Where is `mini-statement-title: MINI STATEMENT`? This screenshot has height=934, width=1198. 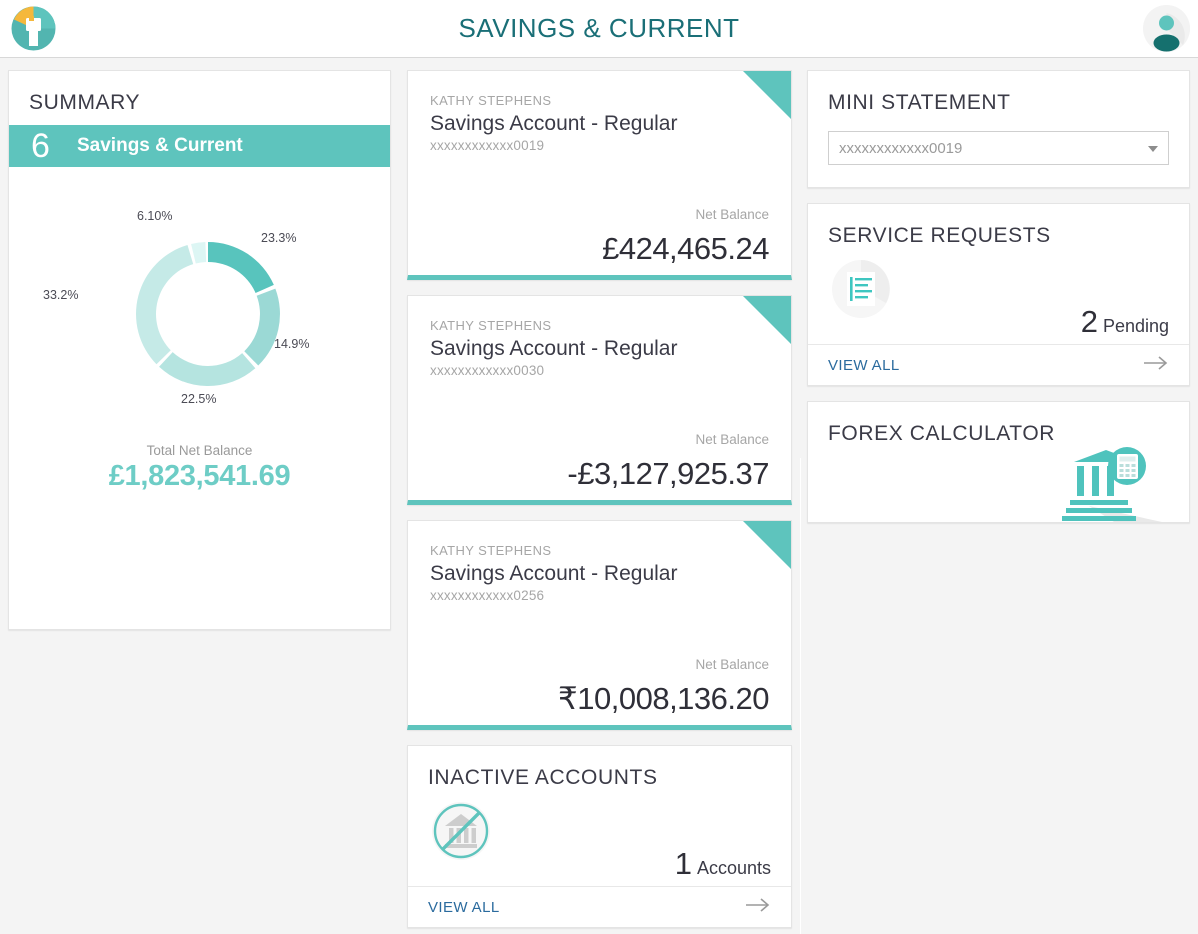
mini-statement-title: MINI STATEMENT is located at coordinates (919, 102).